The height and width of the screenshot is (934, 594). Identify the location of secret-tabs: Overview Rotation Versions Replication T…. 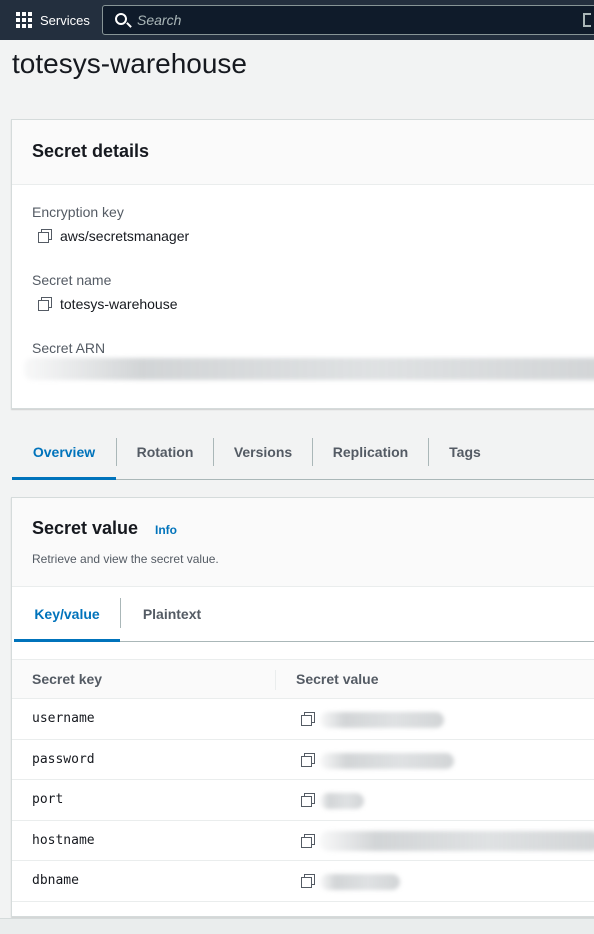
(303, 456).